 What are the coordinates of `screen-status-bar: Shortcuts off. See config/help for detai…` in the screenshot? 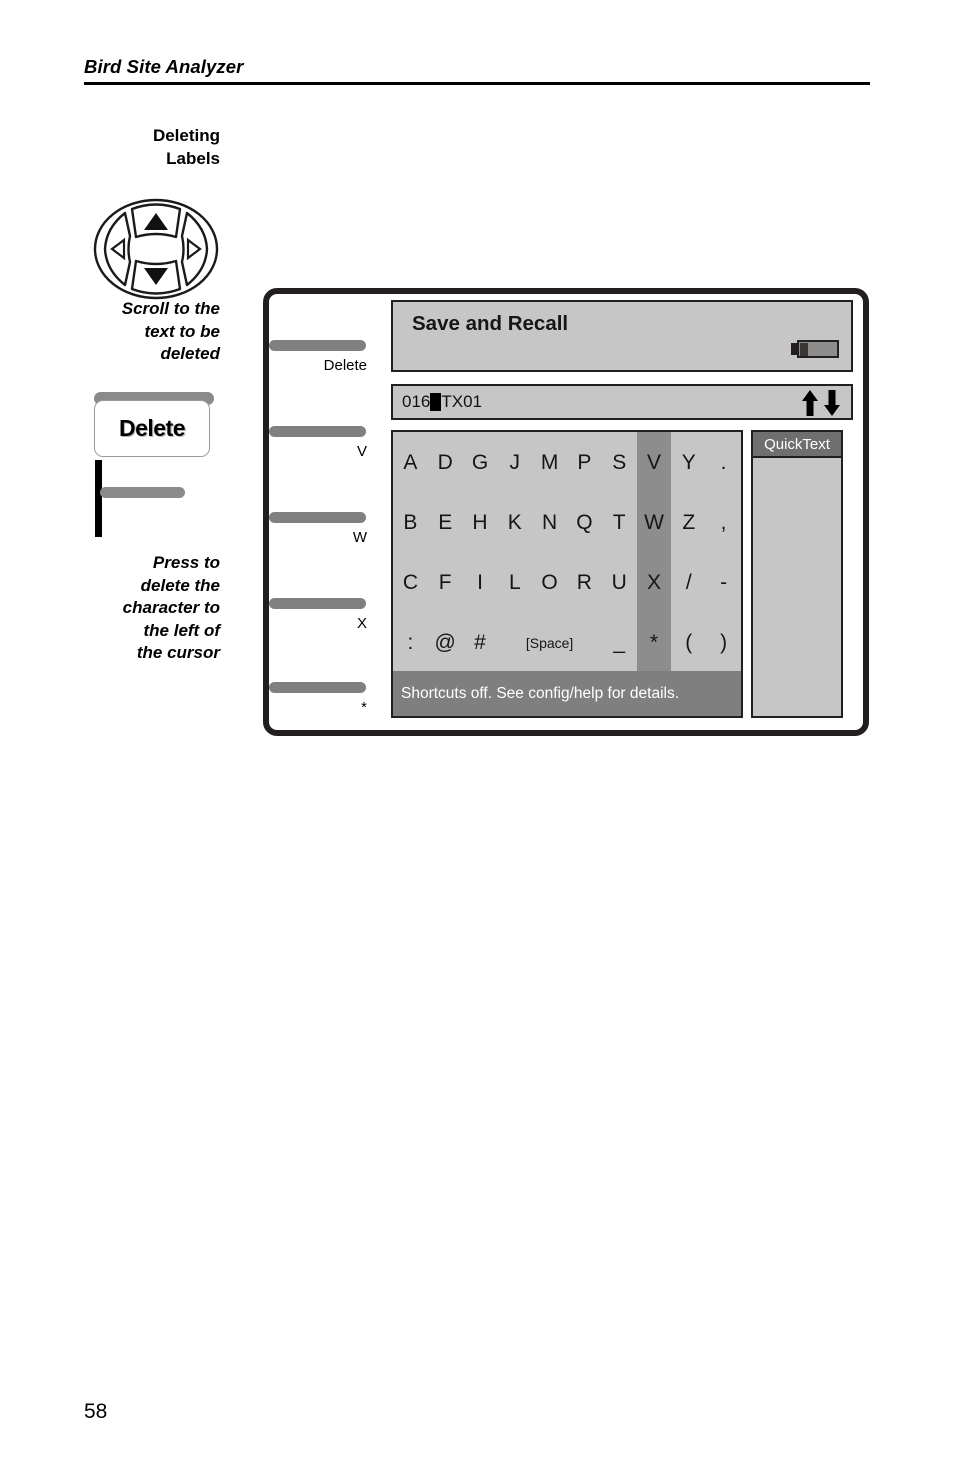 It's located at (567, 693).